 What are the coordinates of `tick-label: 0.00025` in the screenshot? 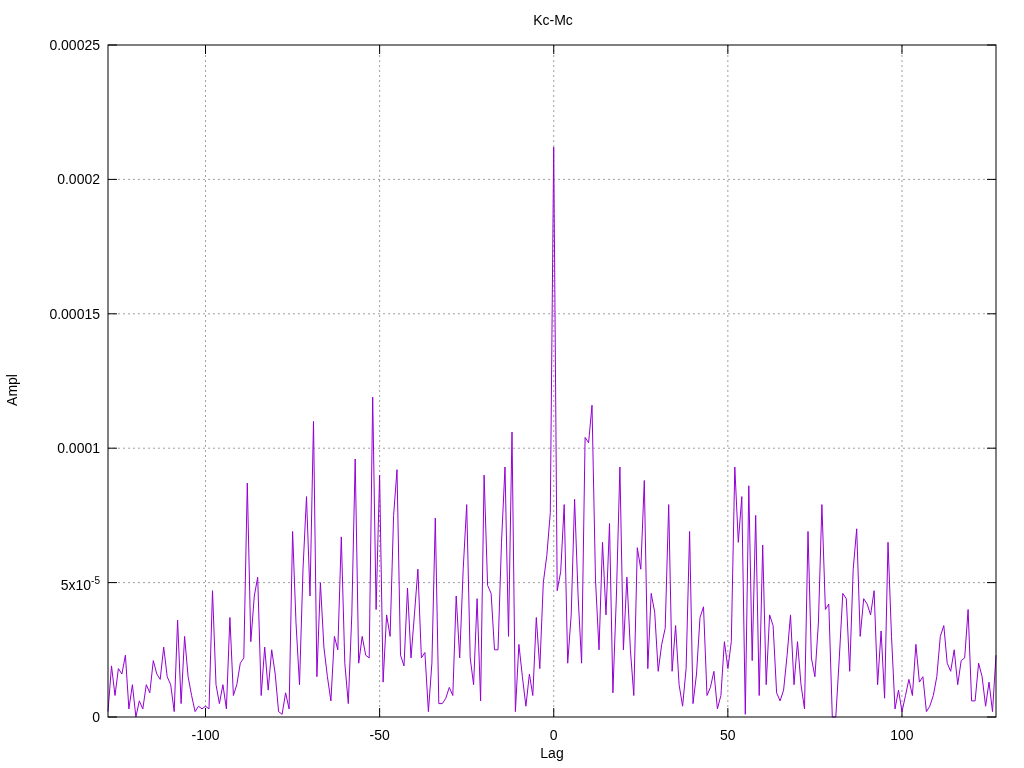 It's located at (74, 45).